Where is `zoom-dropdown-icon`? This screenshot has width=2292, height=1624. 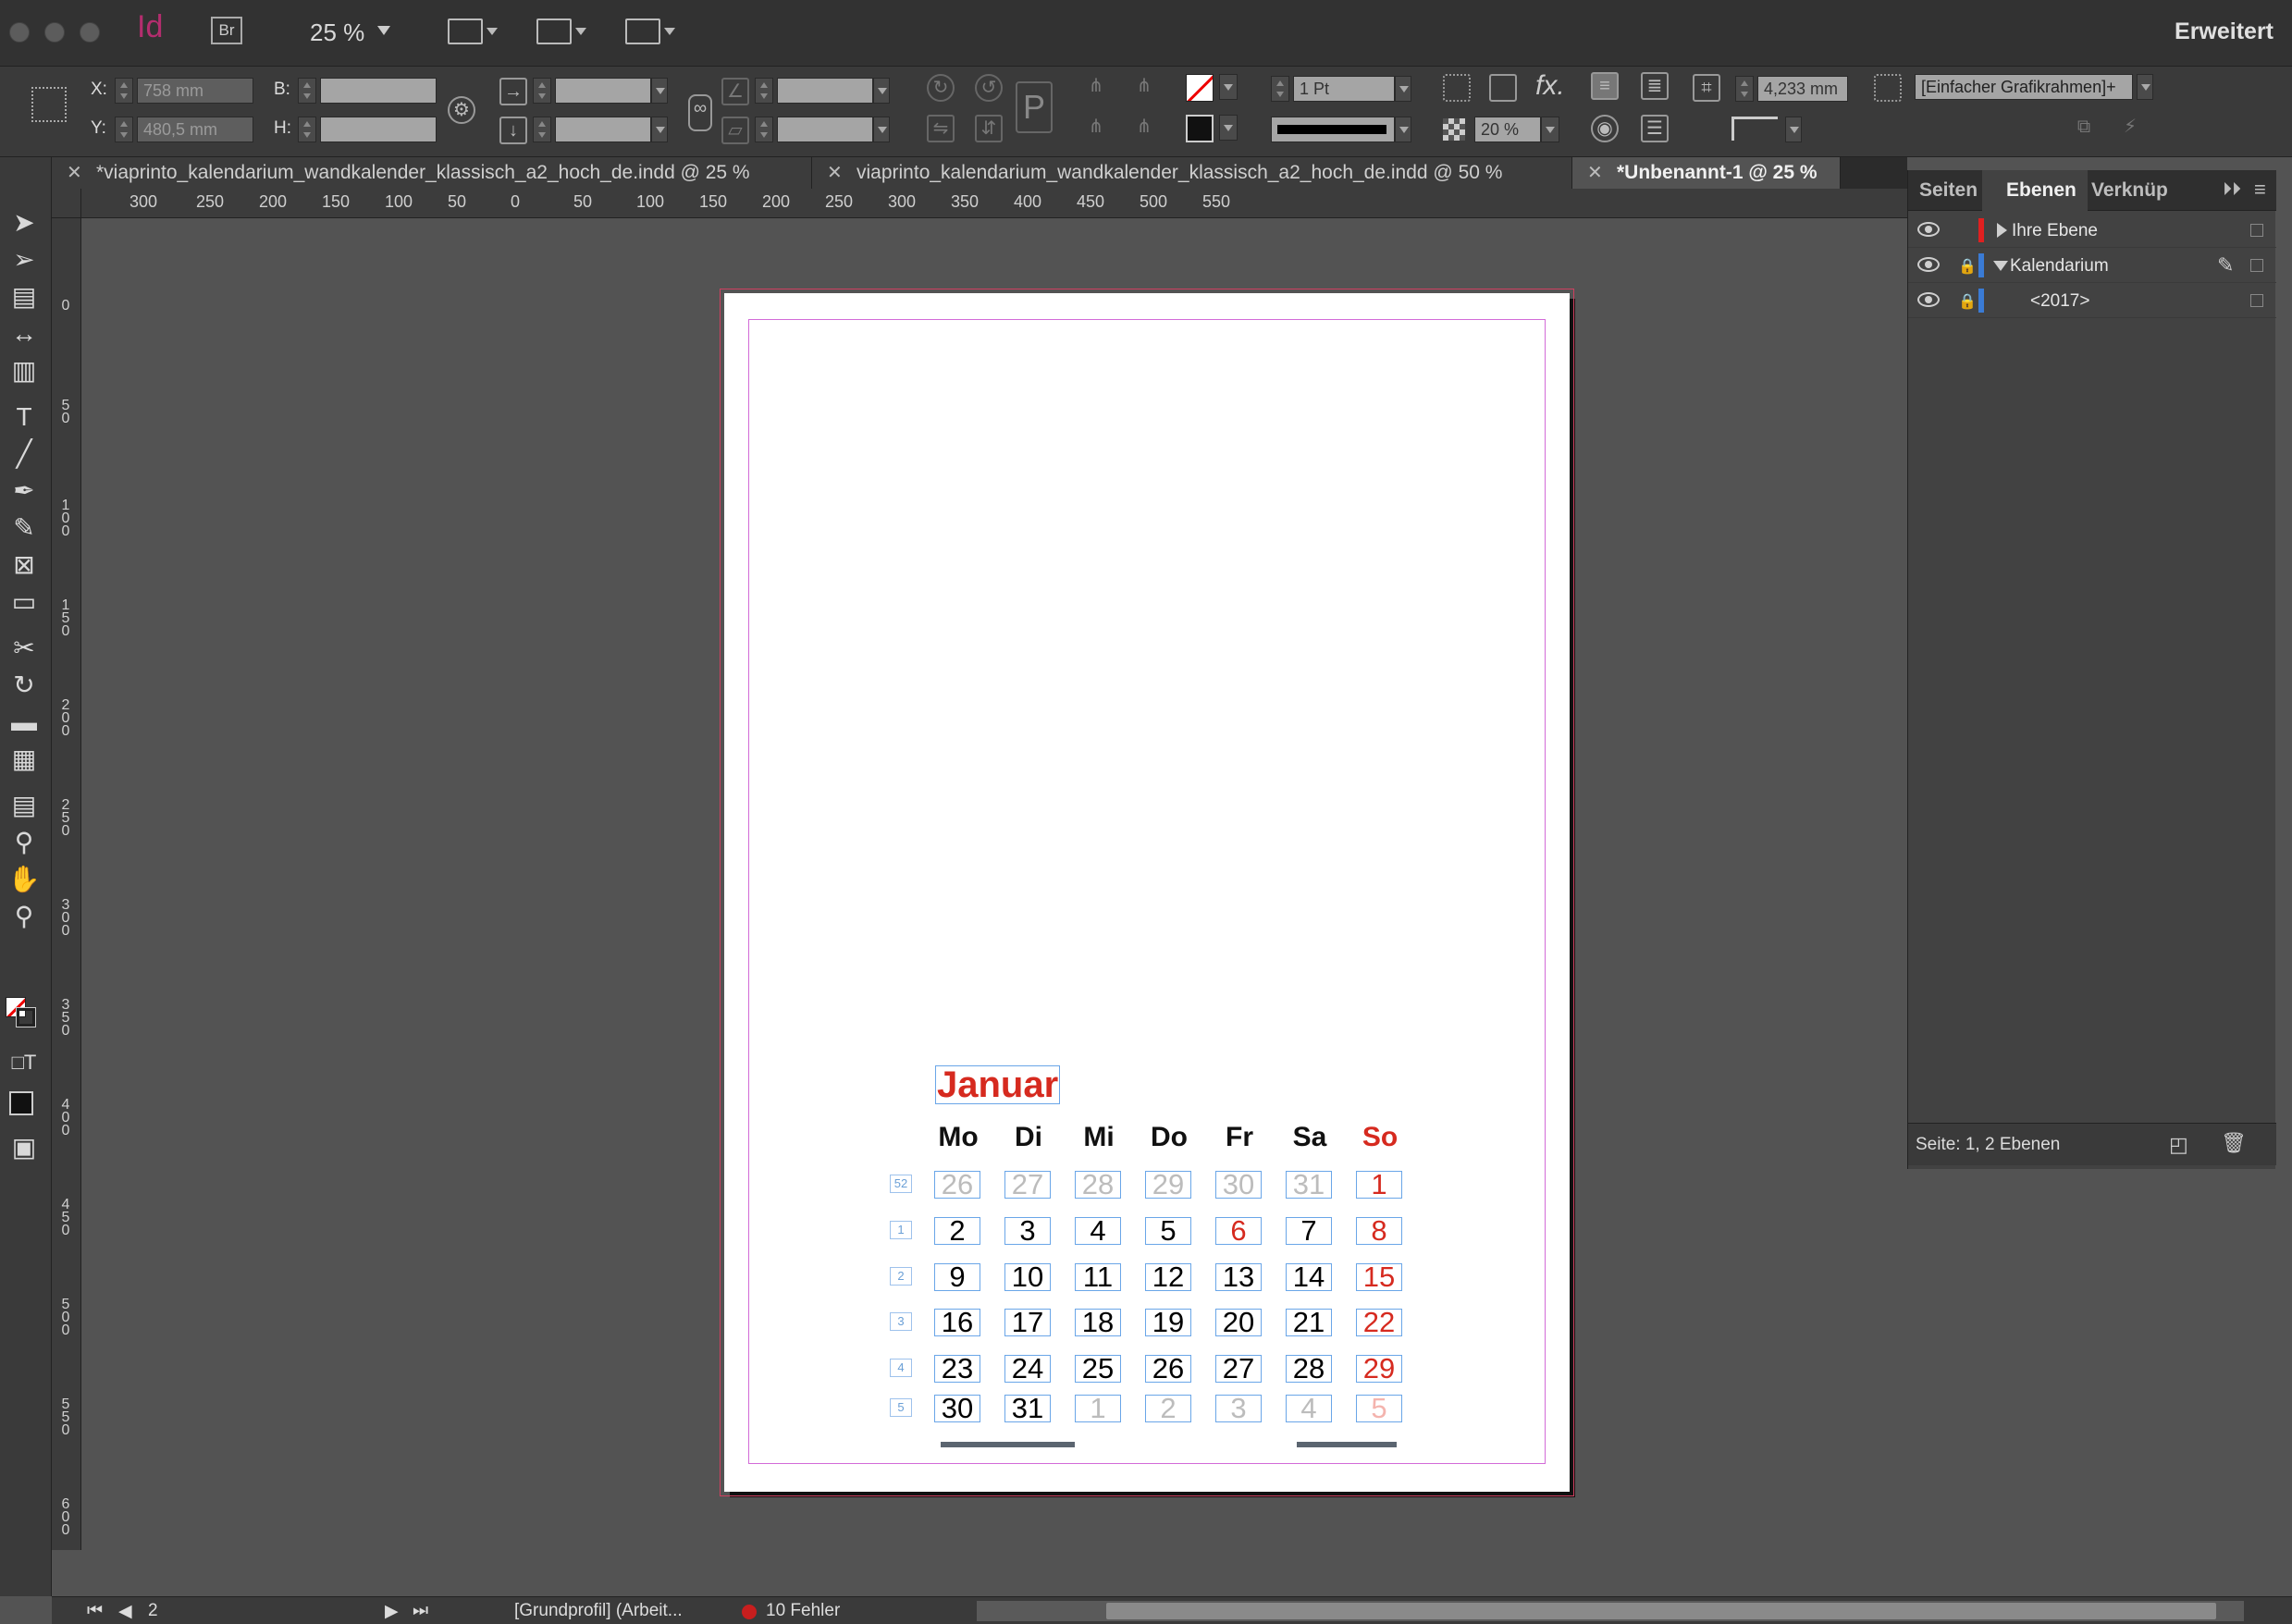
zoom-dropdown-icon is located at coordinates (383, 30).